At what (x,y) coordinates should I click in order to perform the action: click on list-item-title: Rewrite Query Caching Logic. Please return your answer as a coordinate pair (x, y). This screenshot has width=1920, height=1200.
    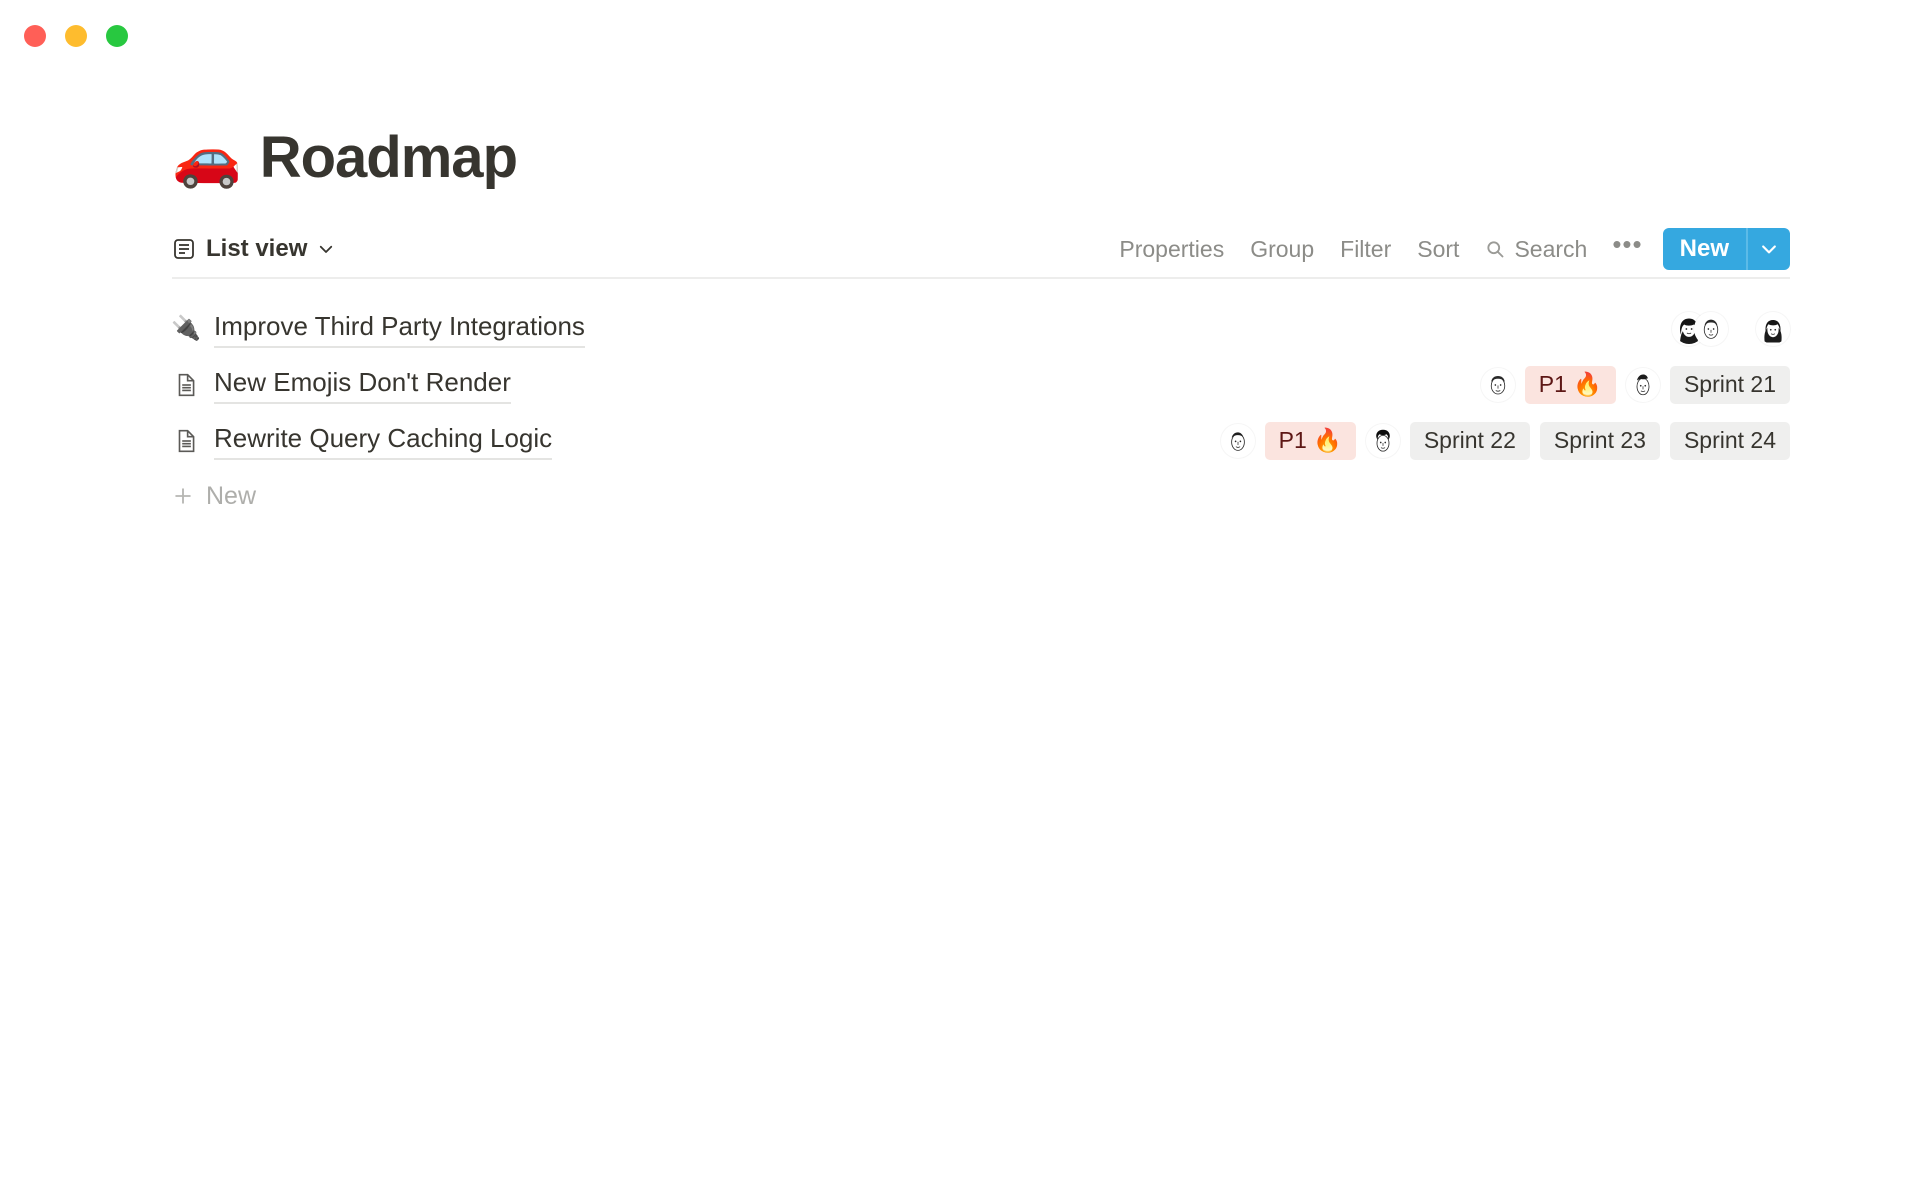
    Looking at the image, I should click on (383, 441).